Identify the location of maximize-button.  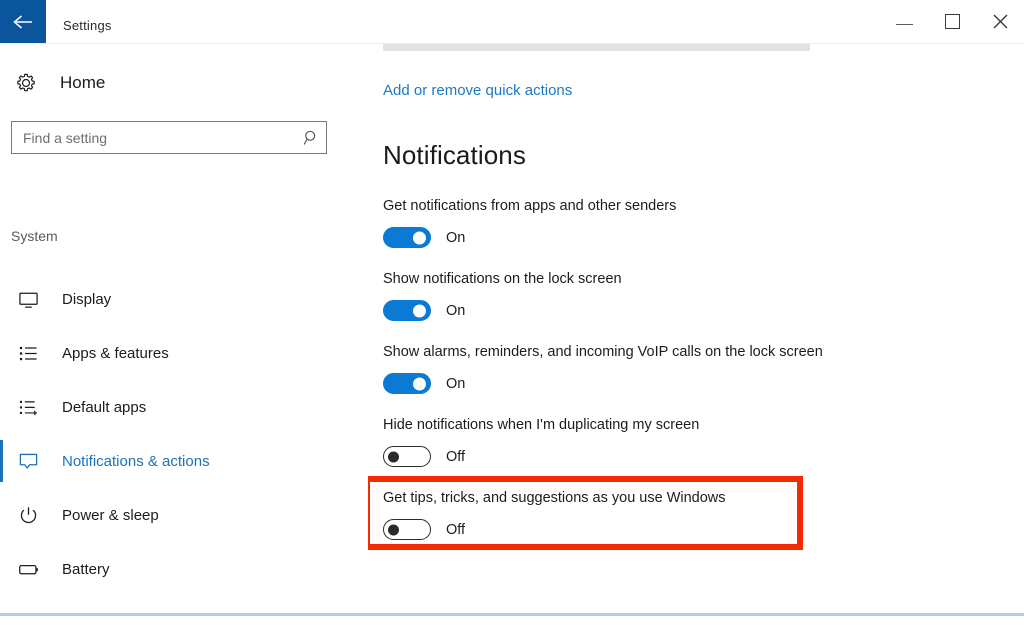
(952, 21).